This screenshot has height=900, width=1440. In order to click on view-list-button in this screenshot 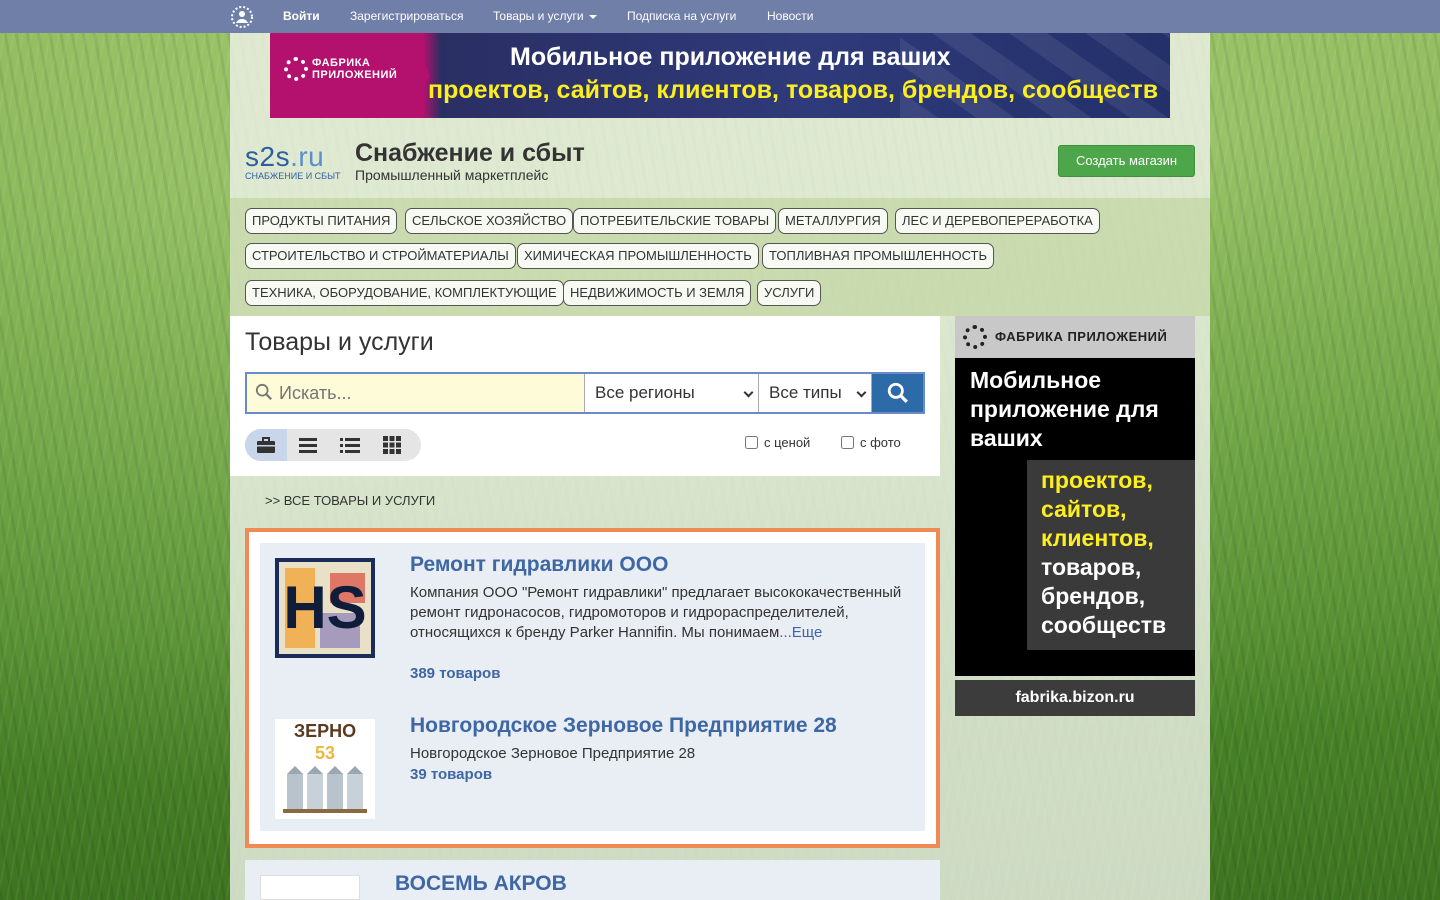, I will do `click(308, 445)`.